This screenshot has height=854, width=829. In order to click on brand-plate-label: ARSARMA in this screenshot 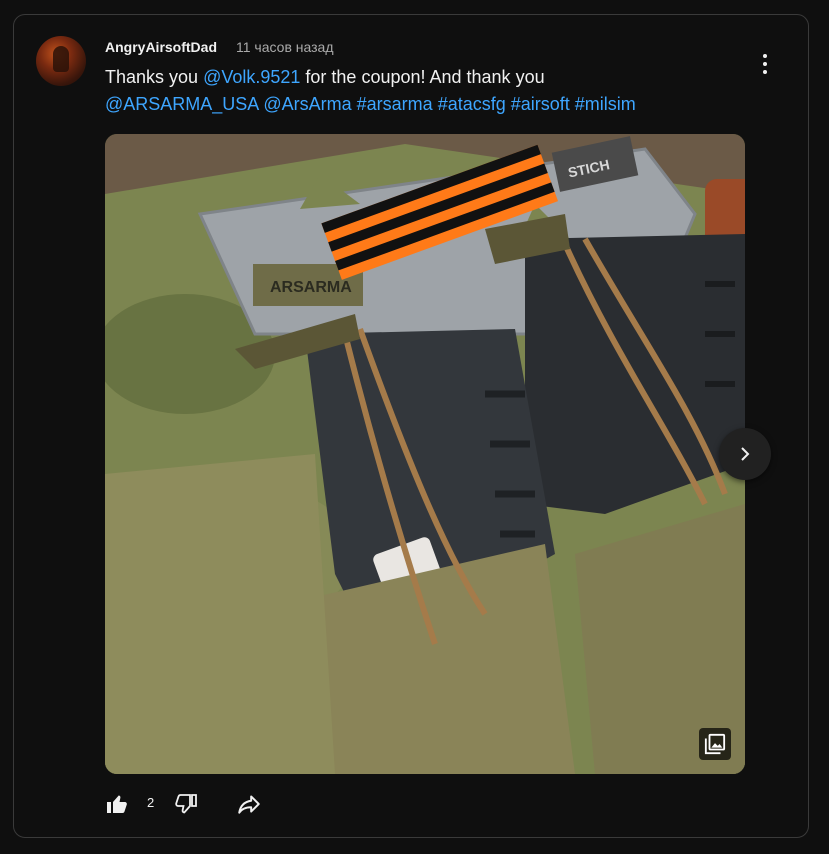, I will do `click(311, 287)`.